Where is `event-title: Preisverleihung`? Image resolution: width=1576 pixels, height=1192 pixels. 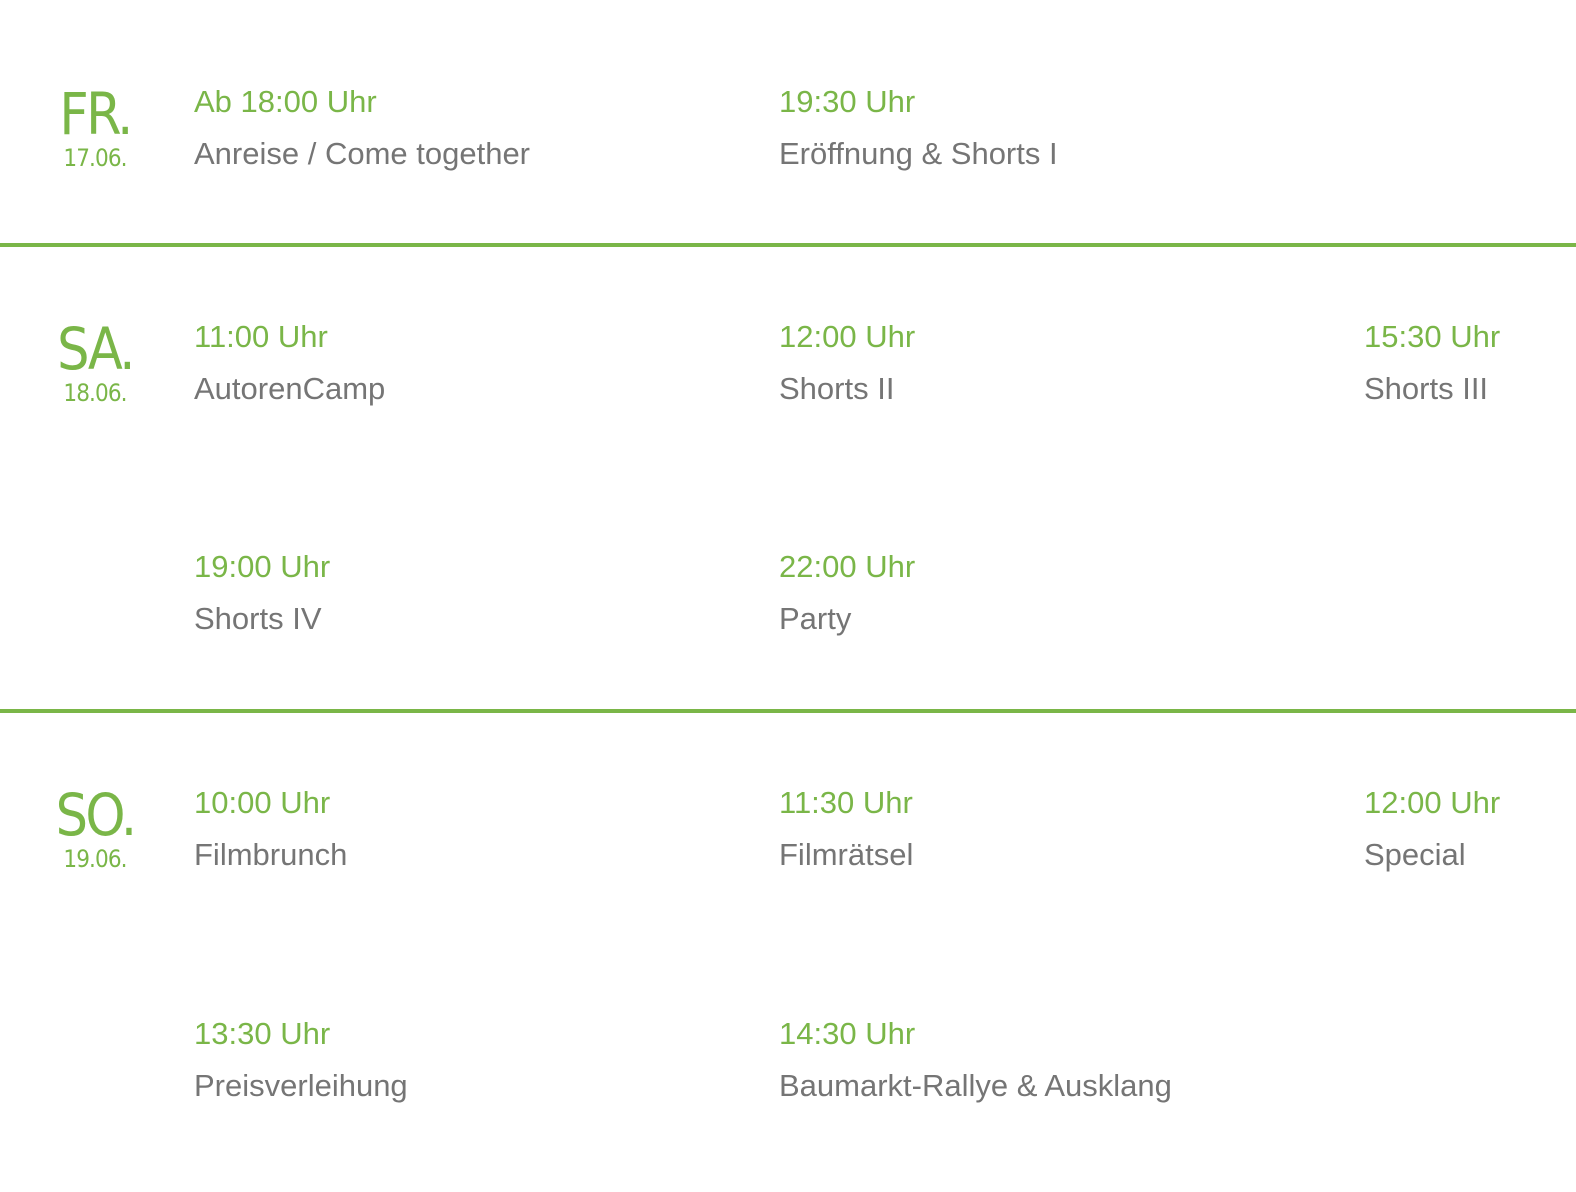
event-title: Preisverleihung is located at coordinates (301, 1085).